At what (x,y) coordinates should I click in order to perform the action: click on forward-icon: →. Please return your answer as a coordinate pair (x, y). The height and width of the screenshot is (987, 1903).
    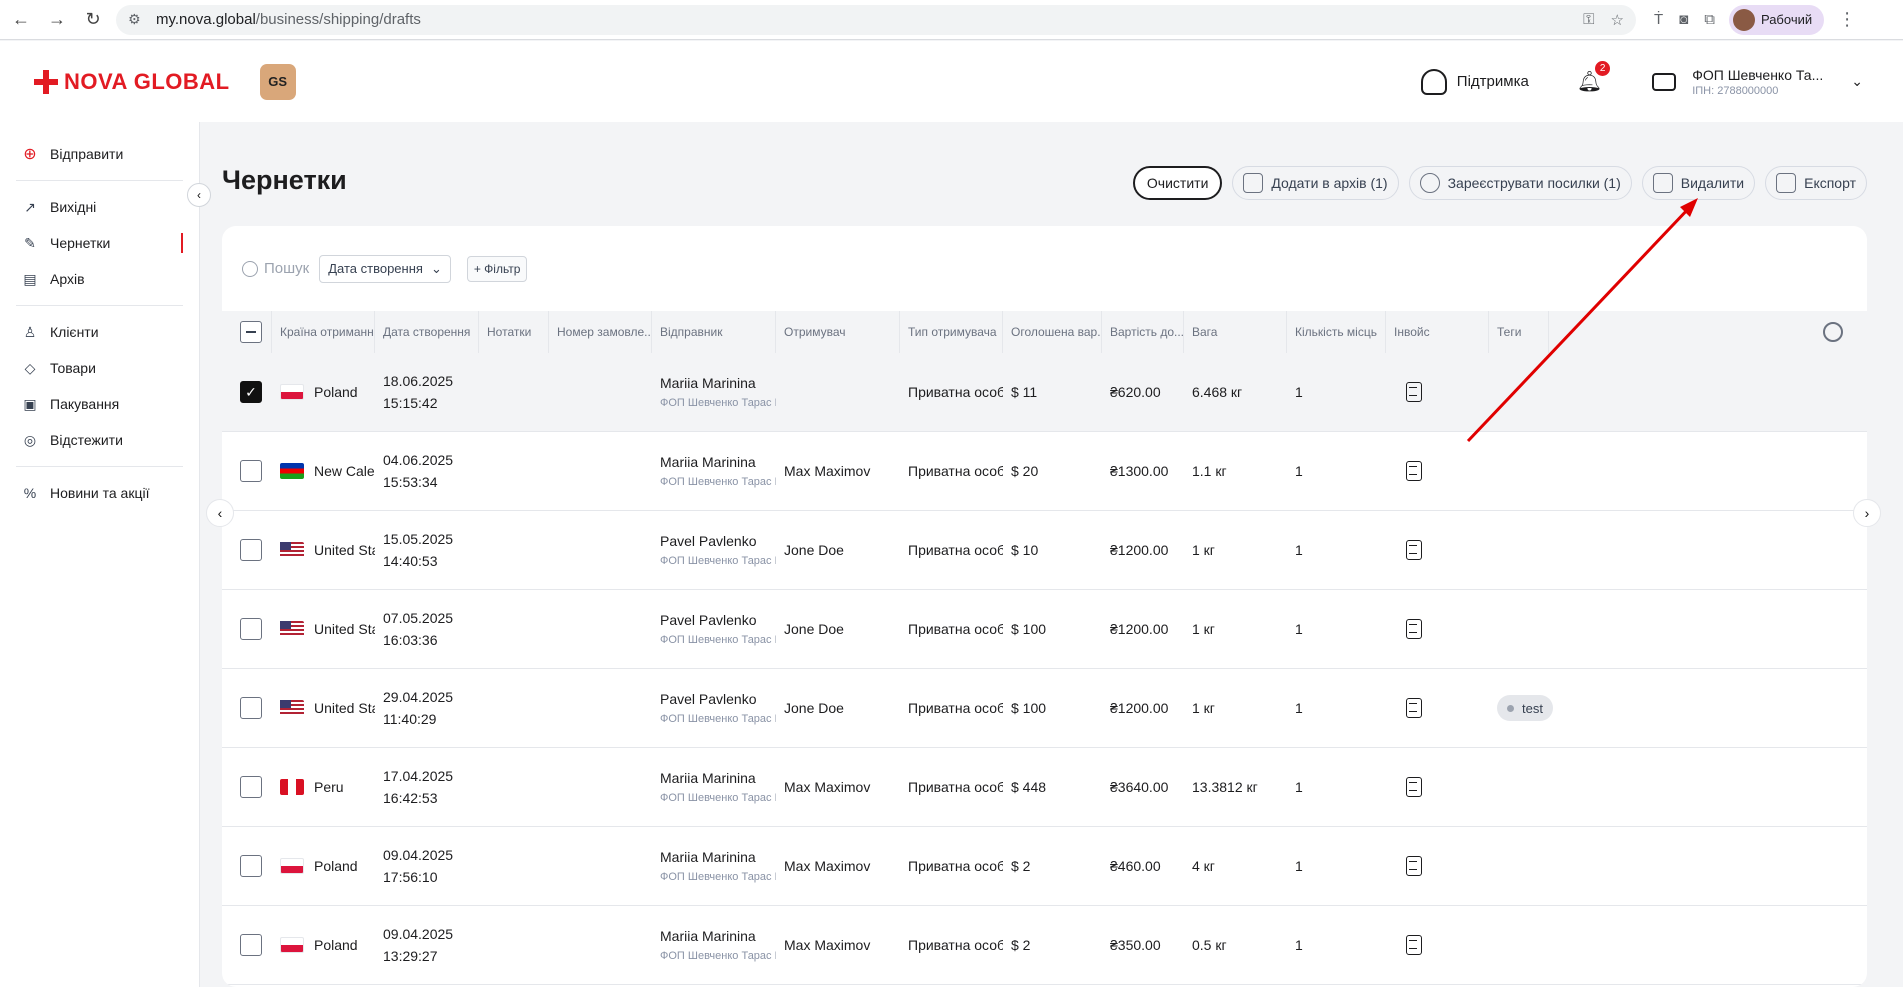
    Looking at the image, I should click on (57, 20).